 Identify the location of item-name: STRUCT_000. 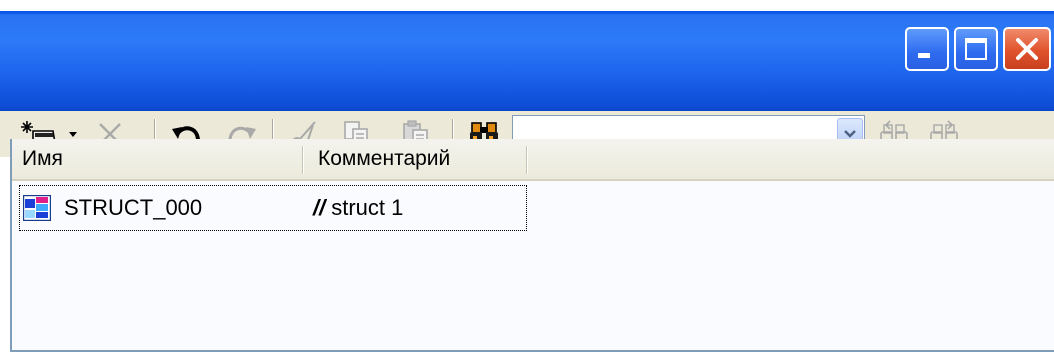
(133, 207).